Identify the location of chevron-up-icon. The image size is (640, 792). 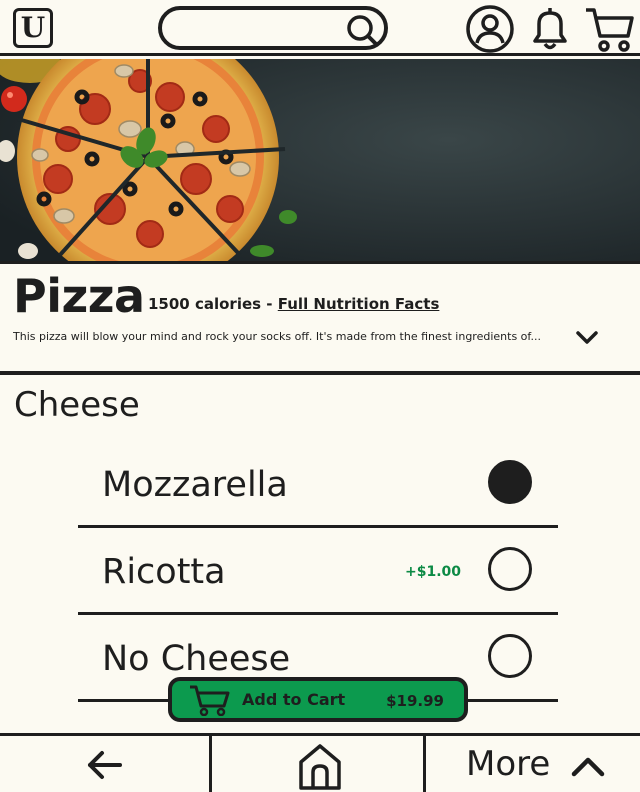
(588, 766).